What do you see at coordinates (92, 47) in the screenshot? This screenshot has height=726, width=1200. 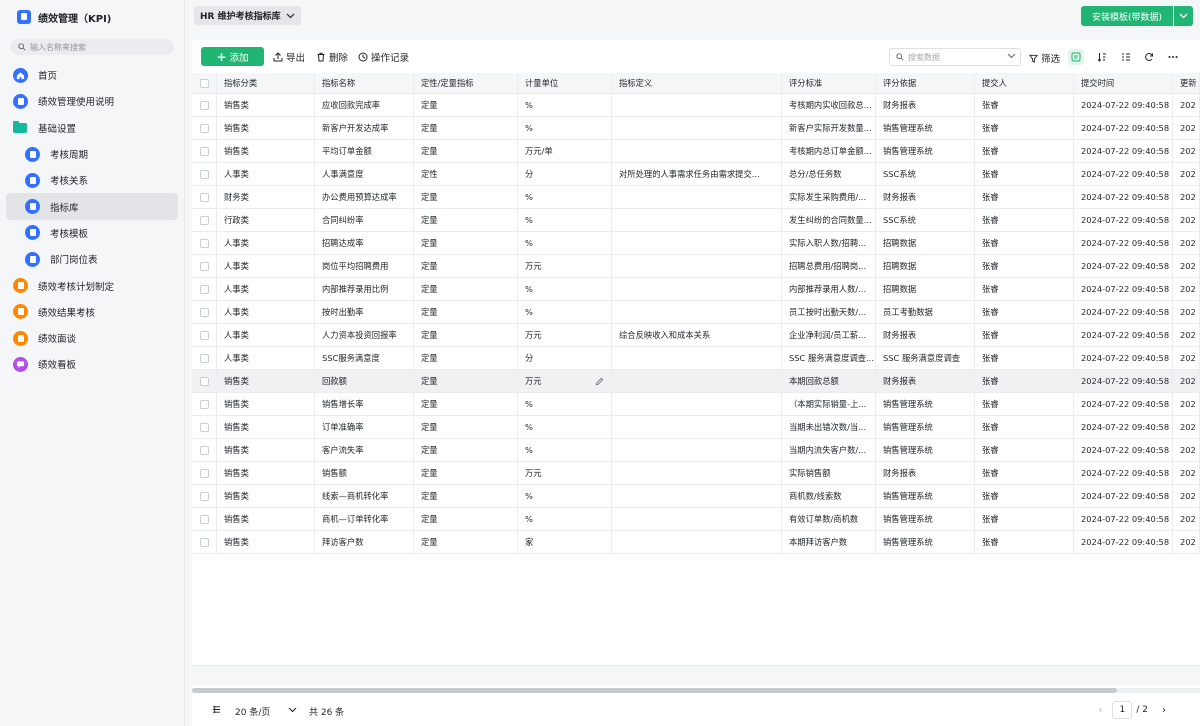 I see `sidebar-search-input: 输入名称来搜索` at bounding box center [92, 47].